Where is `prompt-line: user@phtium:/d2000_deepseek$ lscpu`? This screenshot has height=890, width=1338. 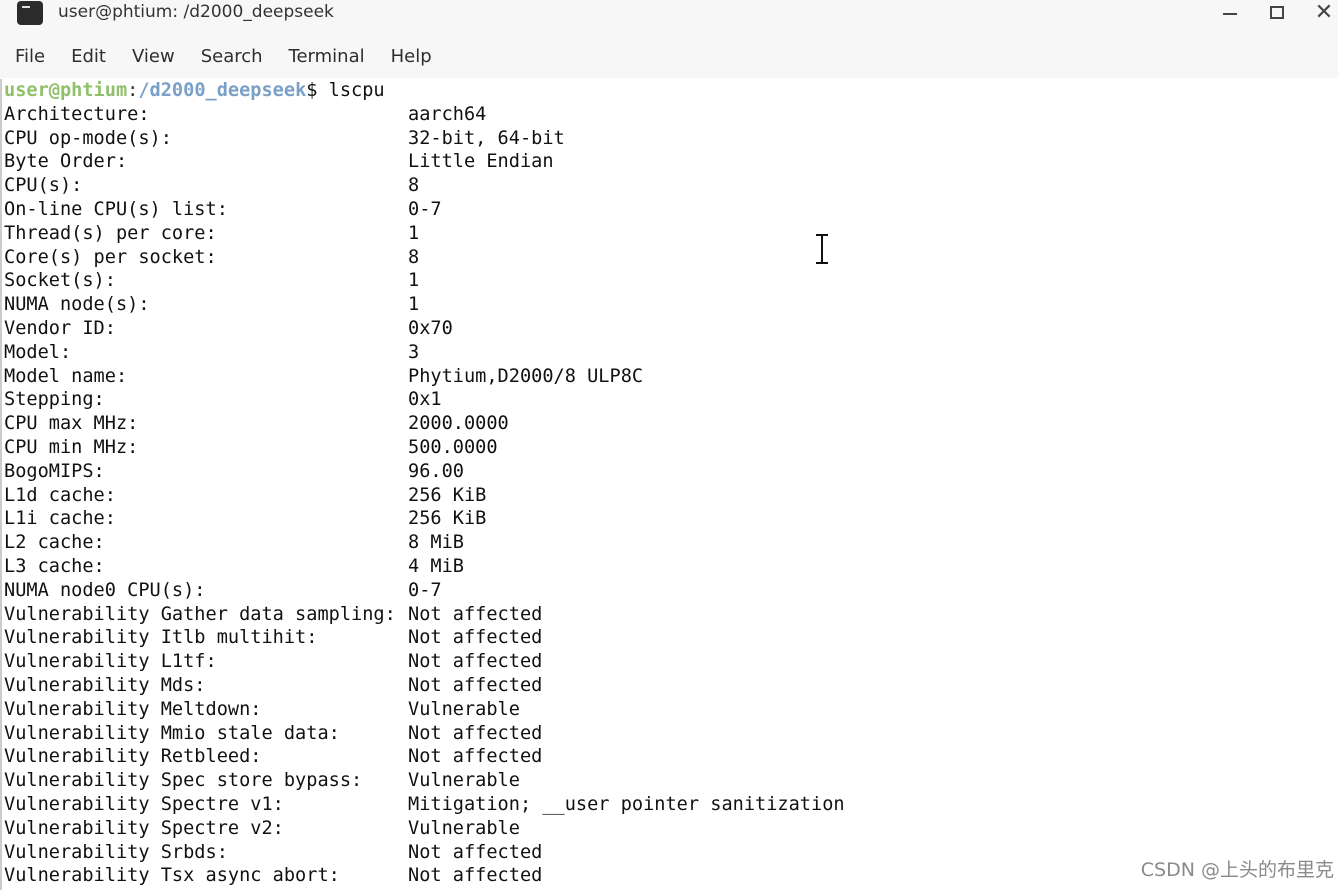
prompt-line: user@phtium:/d2000_deepseek$ lscpu is located at coordinates (194, 91).